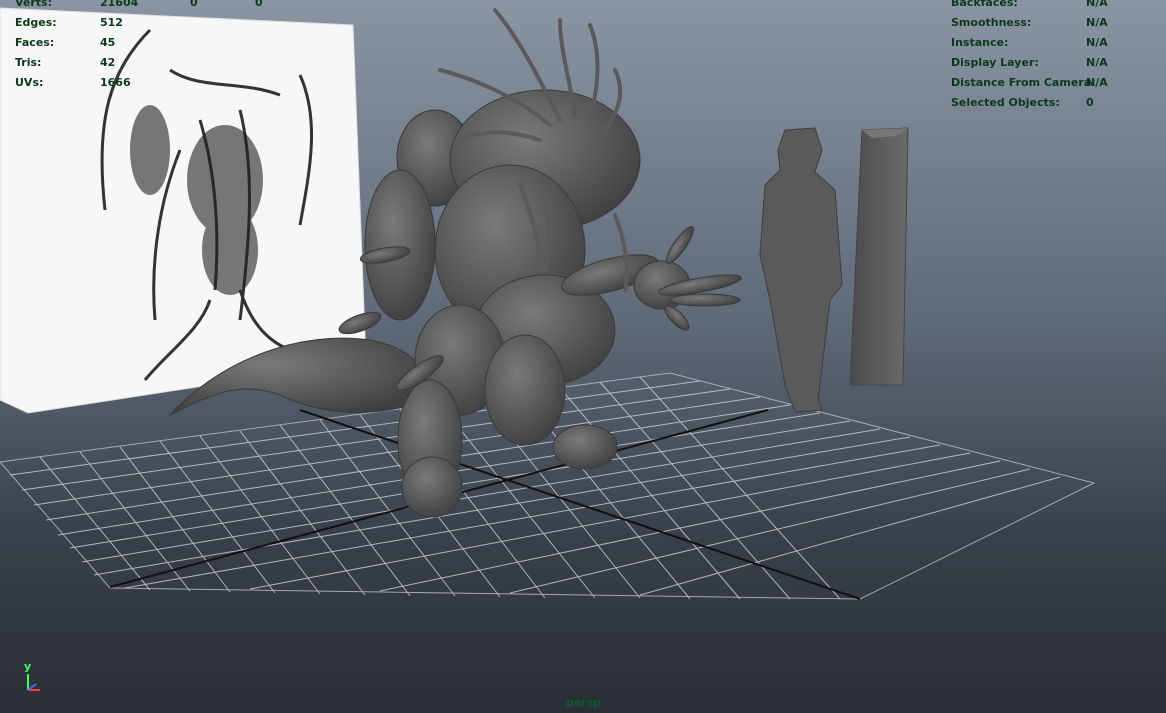 Image resolution: width=1166 pixels, height=713 pixels. Describe the element at coordinates (108, 62) in the screenshot. I see `hud-value: 42` at that location.